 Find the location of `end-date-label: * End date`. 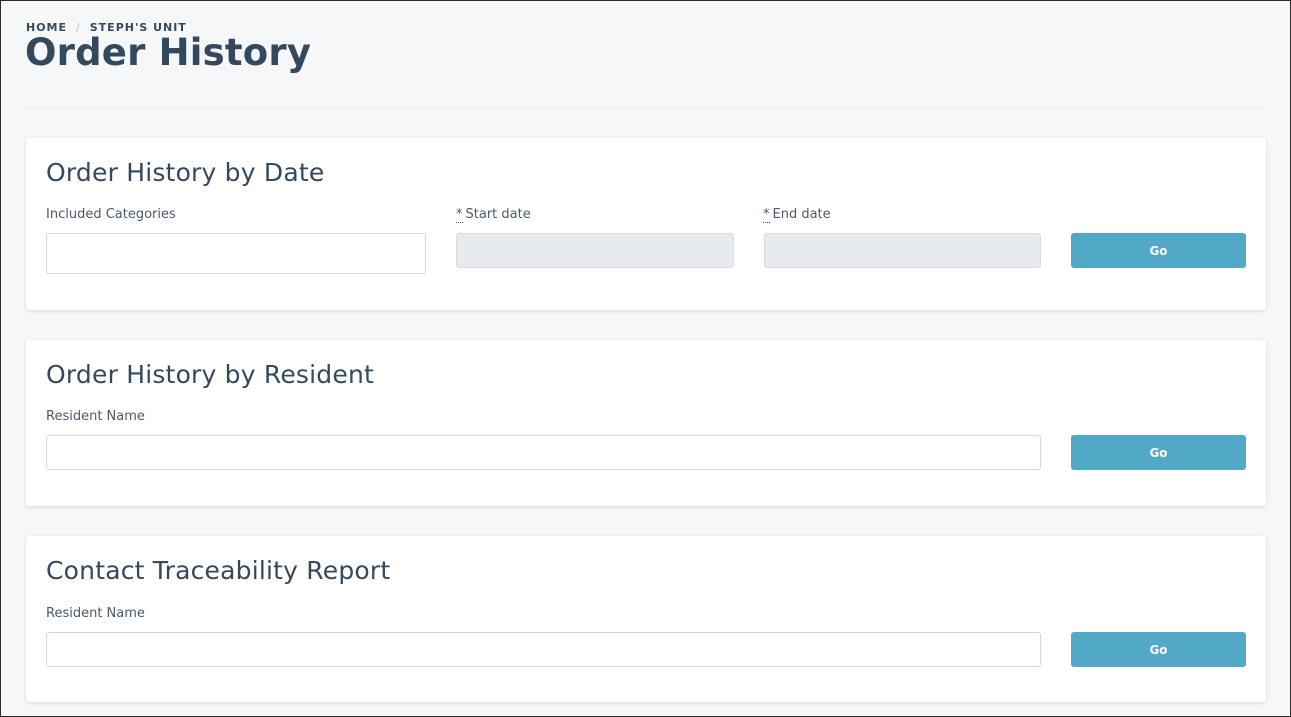

end-date-label: * End date is located at coordinates (797, 215).